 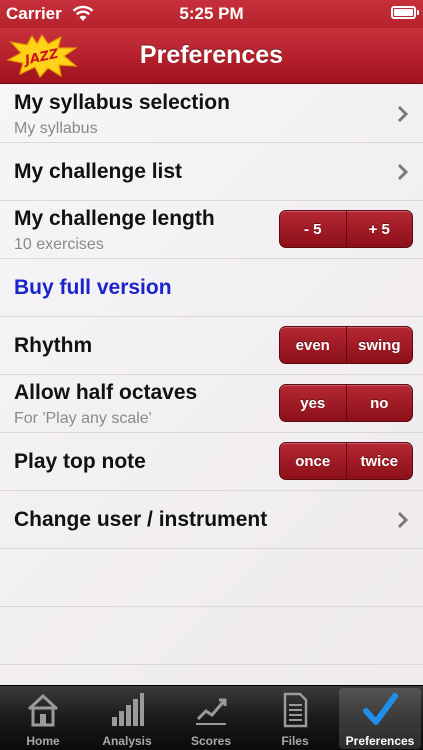 What do you see at coordinates (53, 345) in the screenshot?
I see `row-title: Rhythm` at bounding box center [53, 345].